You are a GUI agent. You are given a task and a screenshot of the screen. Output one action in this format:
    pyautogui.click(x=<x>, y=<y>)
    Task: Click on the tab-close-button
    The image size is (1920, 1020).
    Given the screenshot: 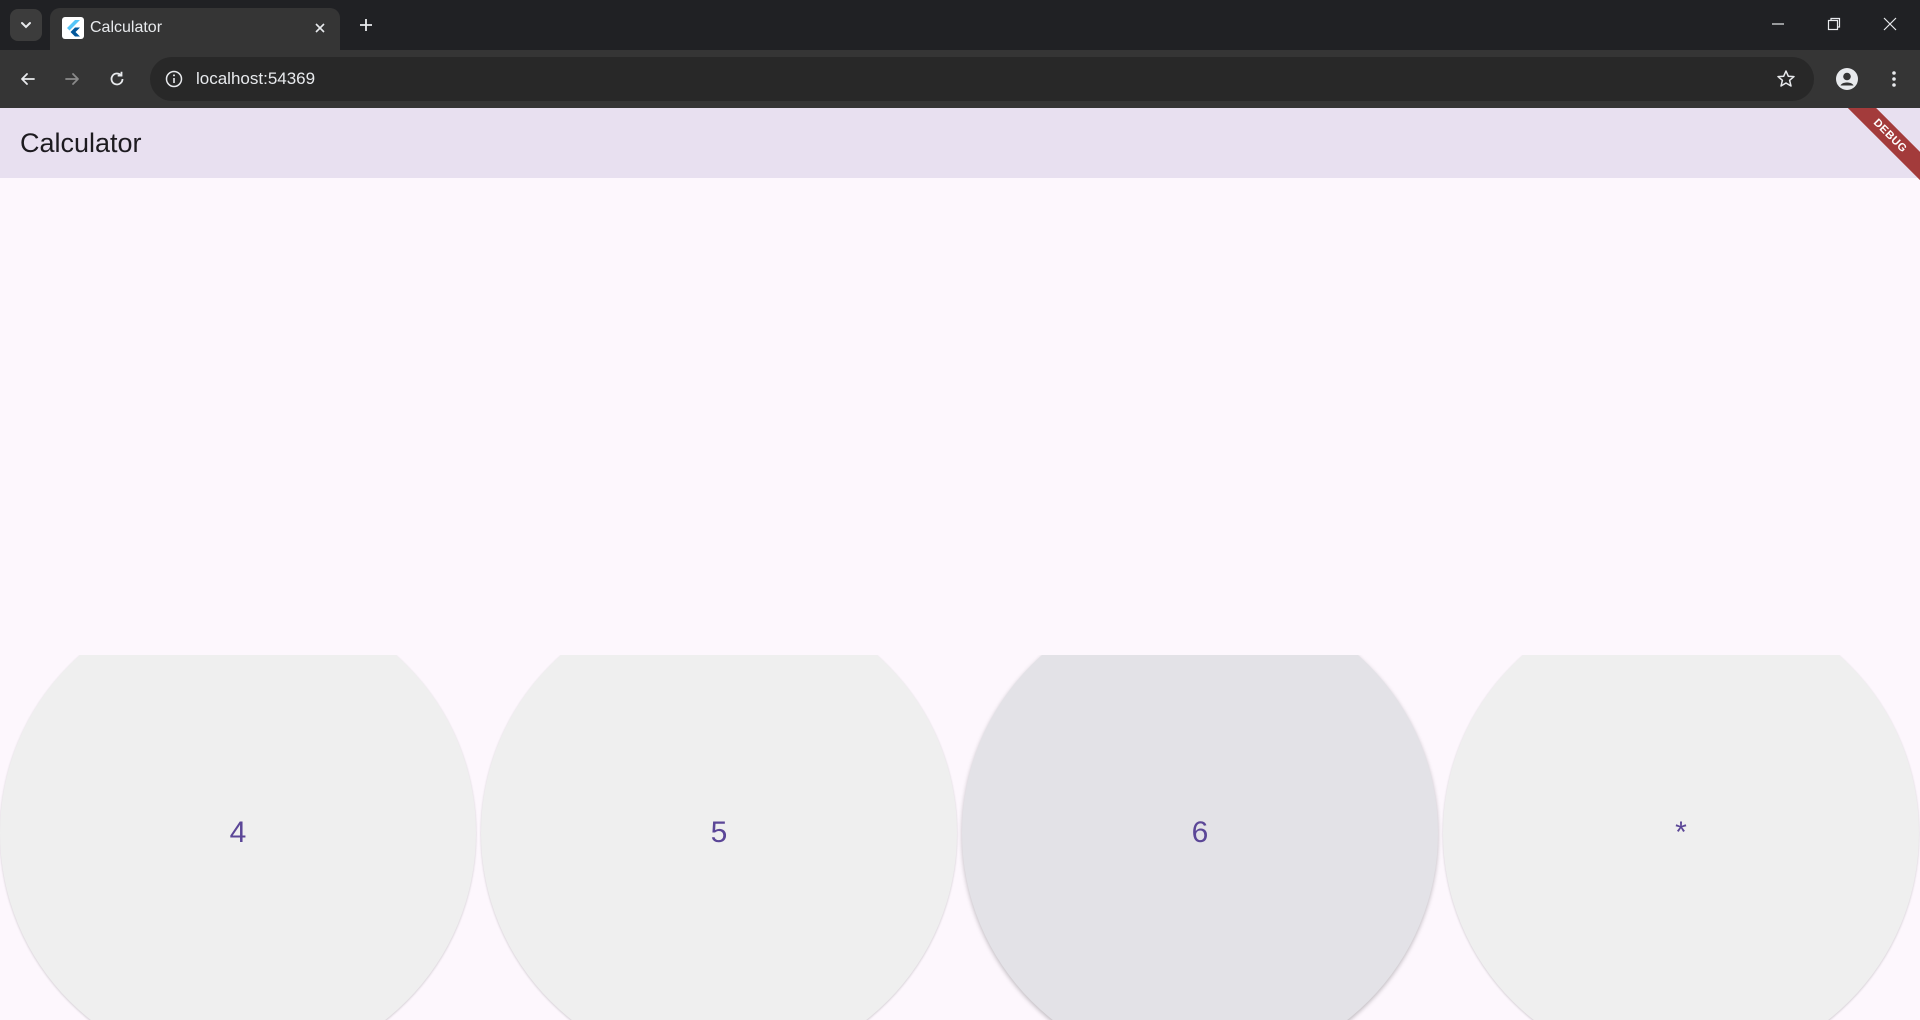 What is the action you would take?
    pyautogui.click(x=320, y=28)
    